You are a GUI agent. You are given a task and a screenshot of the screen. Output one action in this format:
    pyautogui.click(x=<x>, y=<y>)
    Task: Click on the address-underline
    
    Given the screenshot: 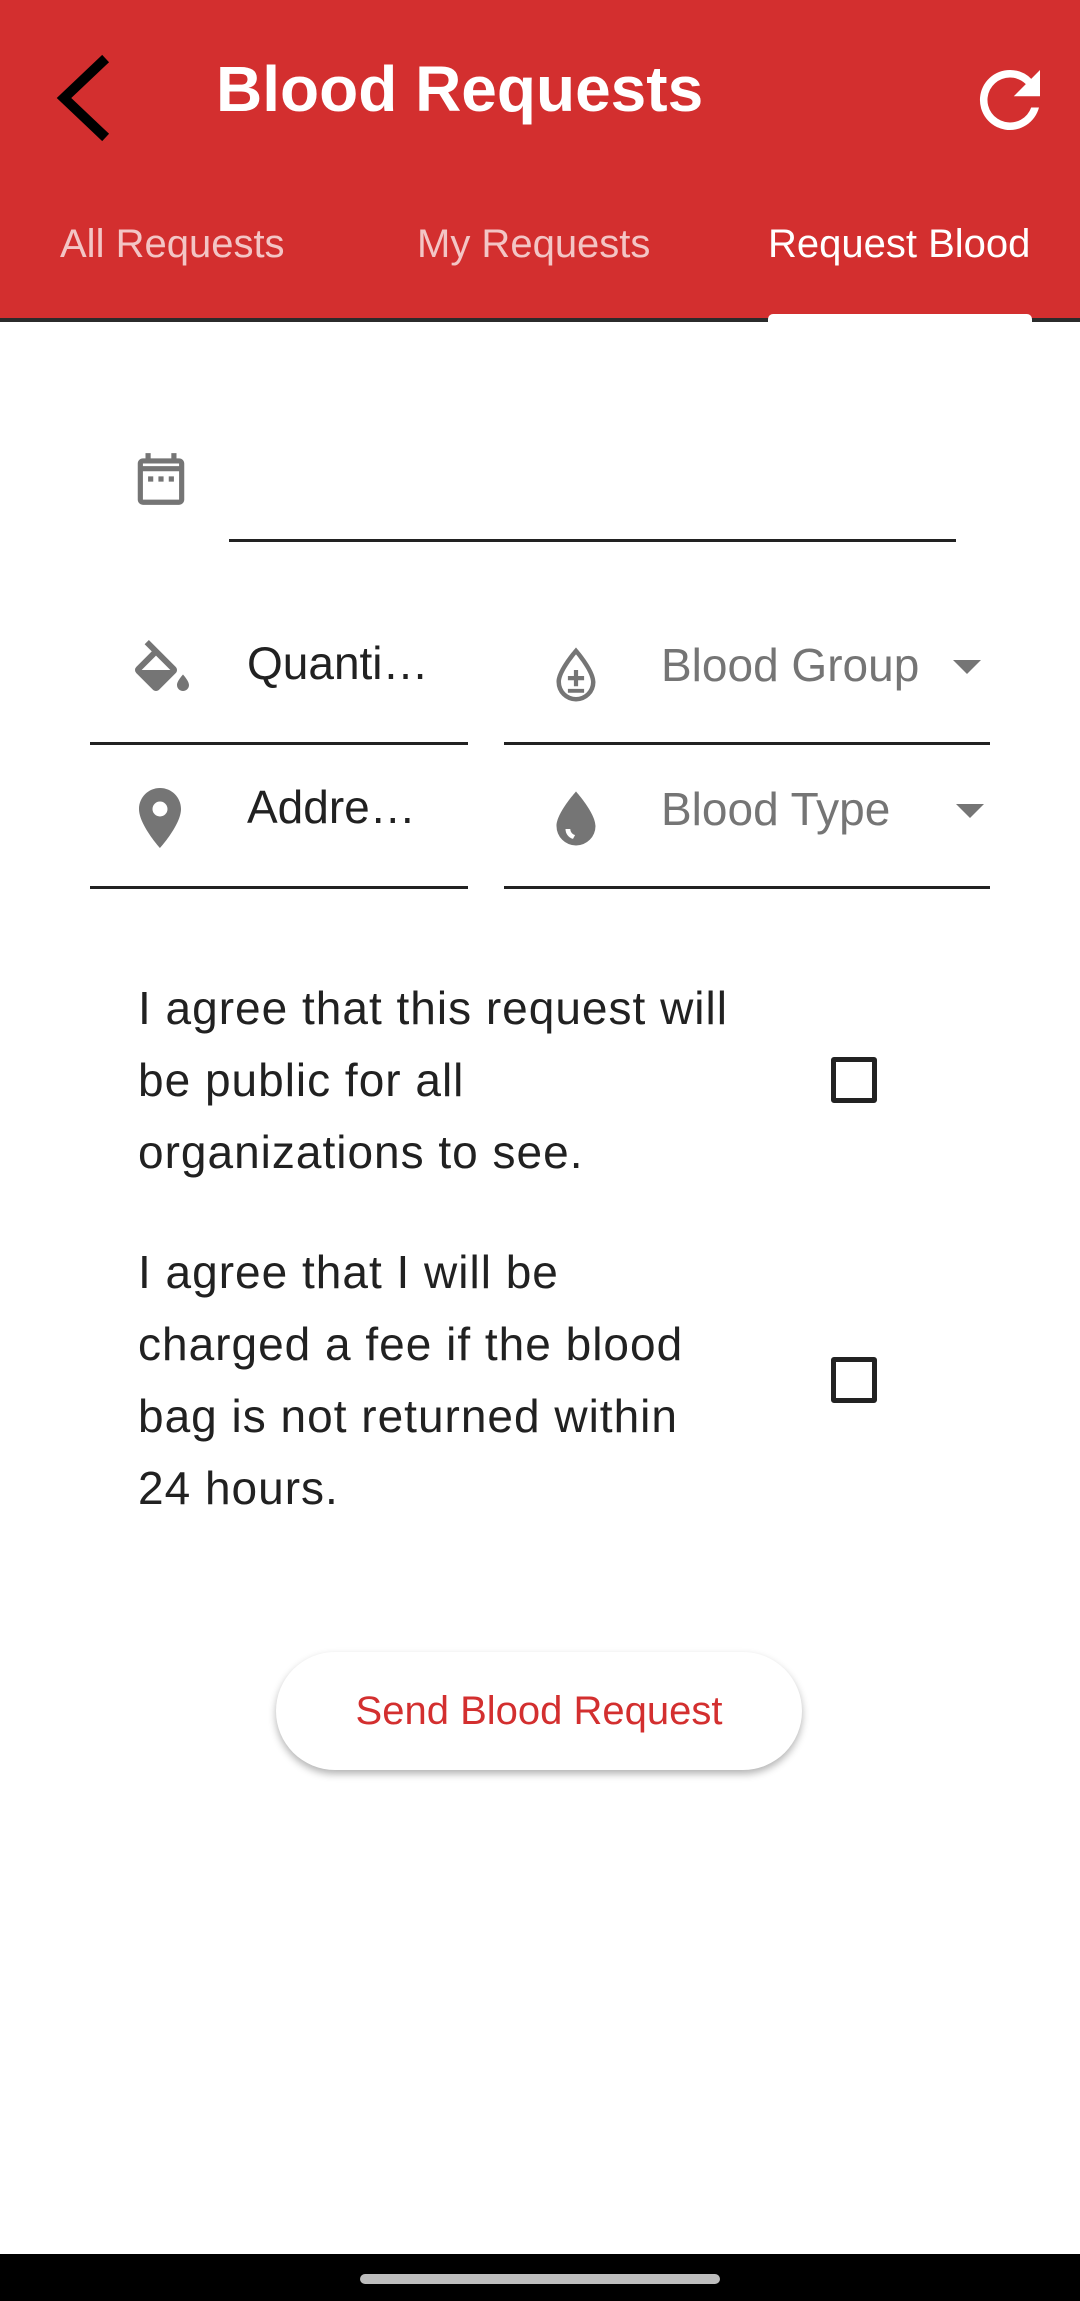 What is the action you would take?
    pyautogui.click(x=279, y=887)
    